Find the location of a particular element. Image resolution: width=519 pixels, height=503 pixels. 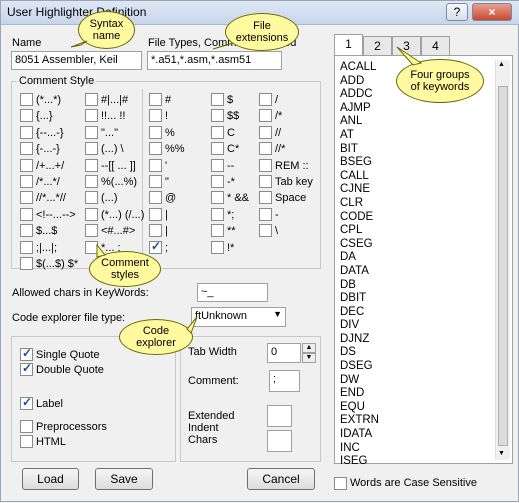

tail-comments is located at coordinates (101, 250).